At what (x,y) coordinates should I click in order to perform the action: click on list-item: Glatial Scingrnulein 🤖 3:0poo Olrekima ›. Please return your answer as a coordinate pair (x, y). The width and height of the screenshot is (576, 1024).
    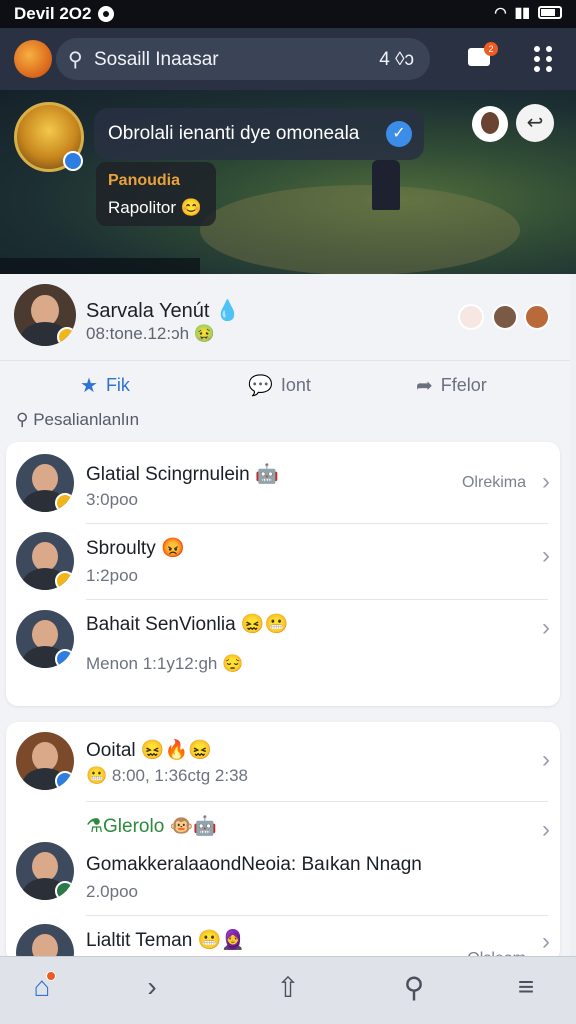
    Looking at the image, I should click on (283, 483).